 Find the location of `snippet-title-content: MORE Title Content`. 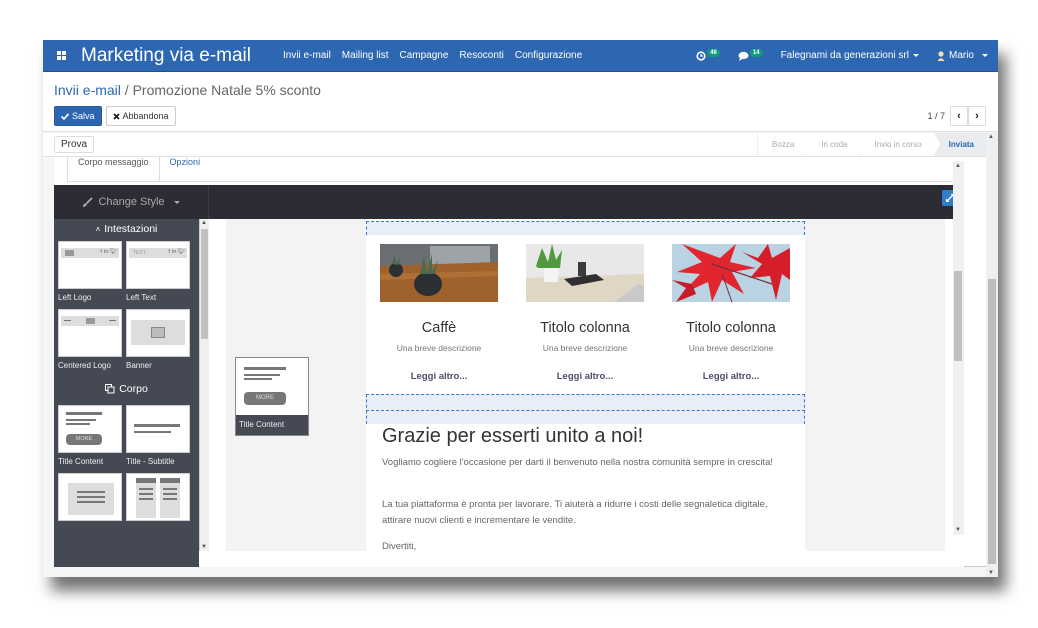

snippet-title-content: MORE Title Content is located at coordinates (90, 438).